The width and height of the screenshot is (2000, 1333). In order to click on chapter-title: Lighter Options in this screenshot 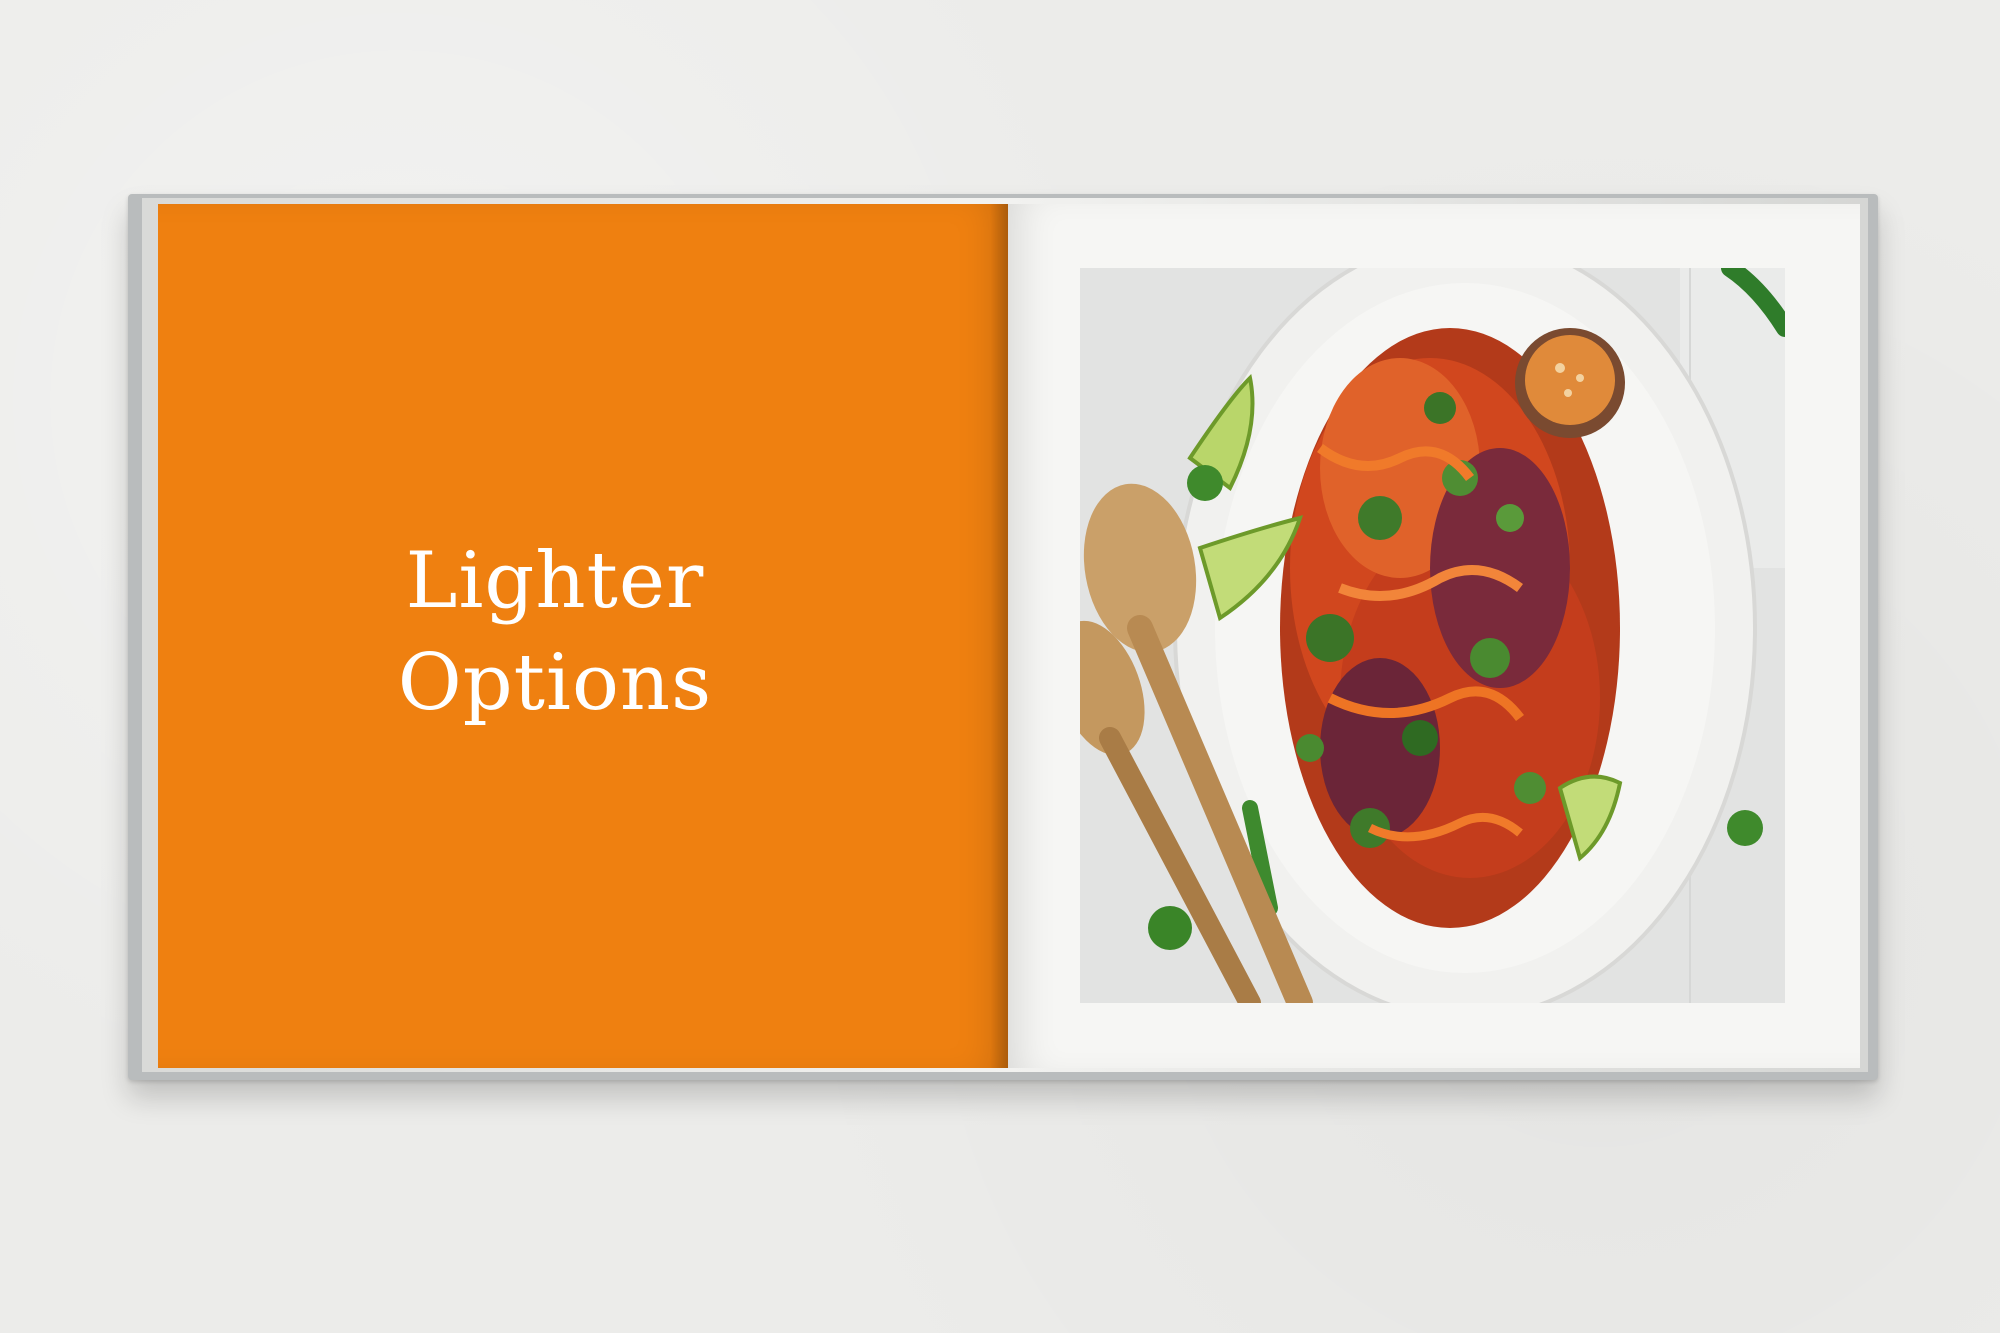, I will do `click(555, 632)`.